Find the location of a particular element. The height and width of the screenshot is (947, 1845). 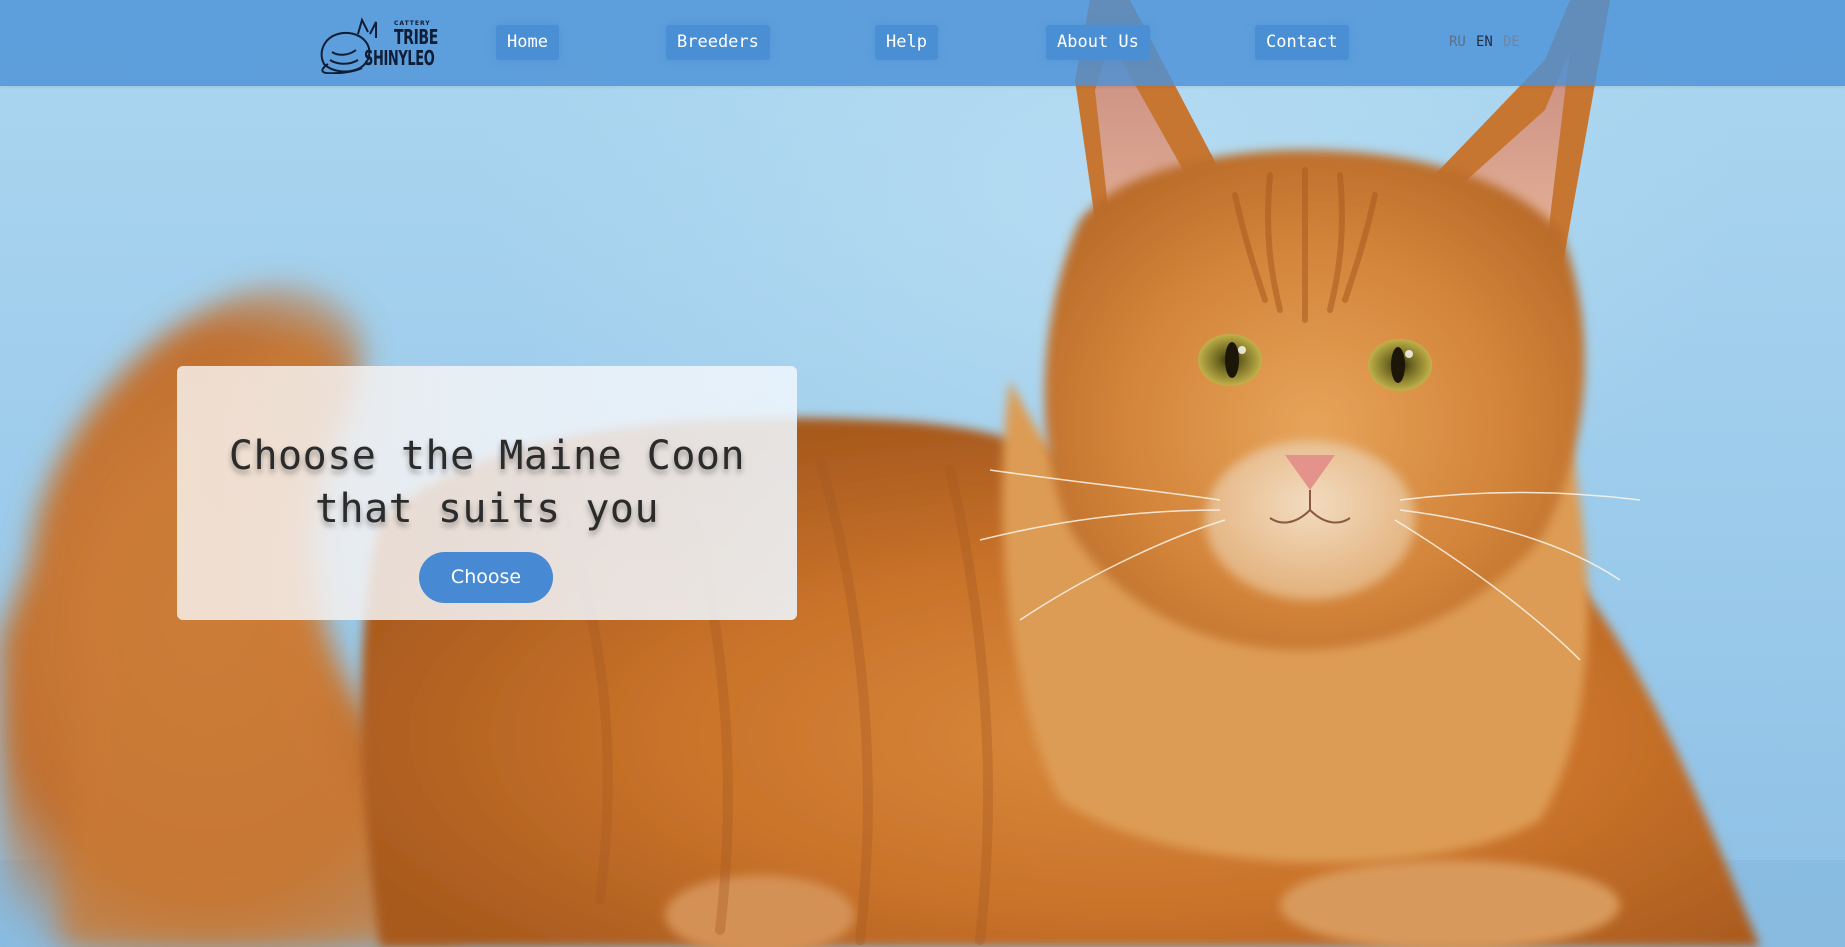

site-logo: CATTERY TRIBE SHINYLEO is located at coordinates (378, 43).